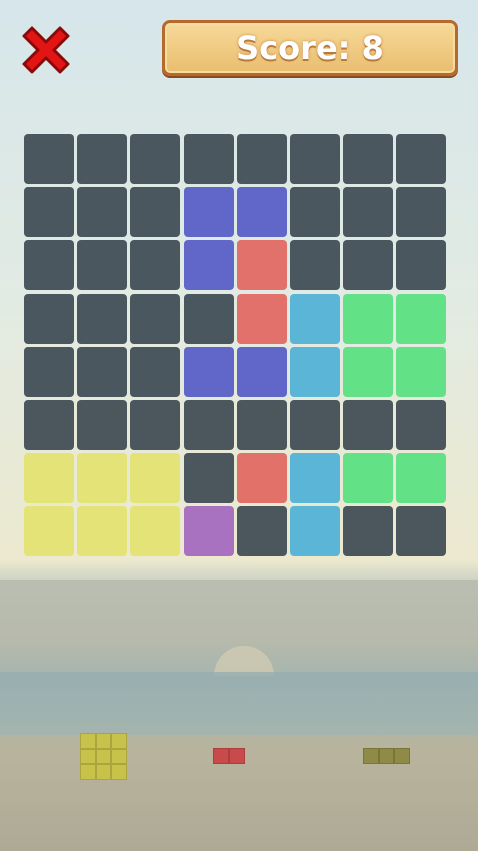 The width and height of the screenshot is (478, 851). What do you see at coordinates (208, 531) in the screenshot?
I see `board-cell-purple` at bounding box center [208, 531].